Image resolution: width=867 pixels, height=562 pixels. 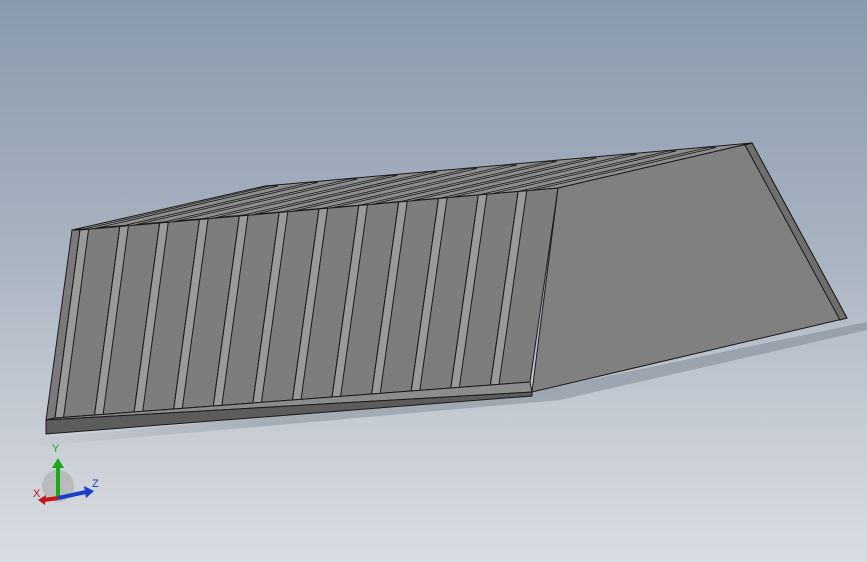 What do you see at coordinates (51, 499) in the screenshot?
I see `x-axis-arrow` at bounding box center [51, 499].